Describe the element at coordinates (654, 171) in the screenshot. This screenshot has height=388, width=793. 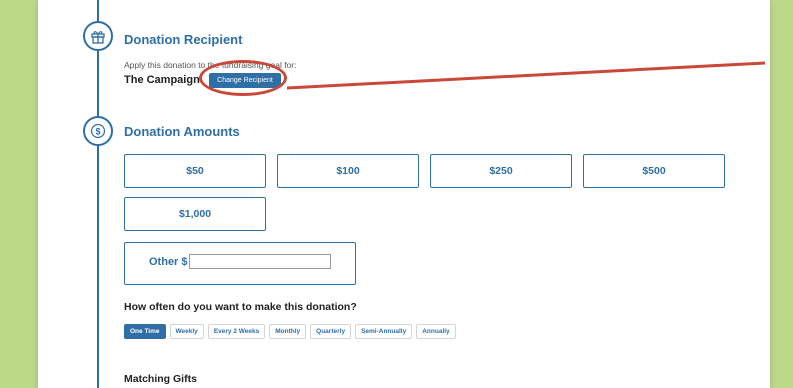
I see `amount-button-500: $500` at that location.